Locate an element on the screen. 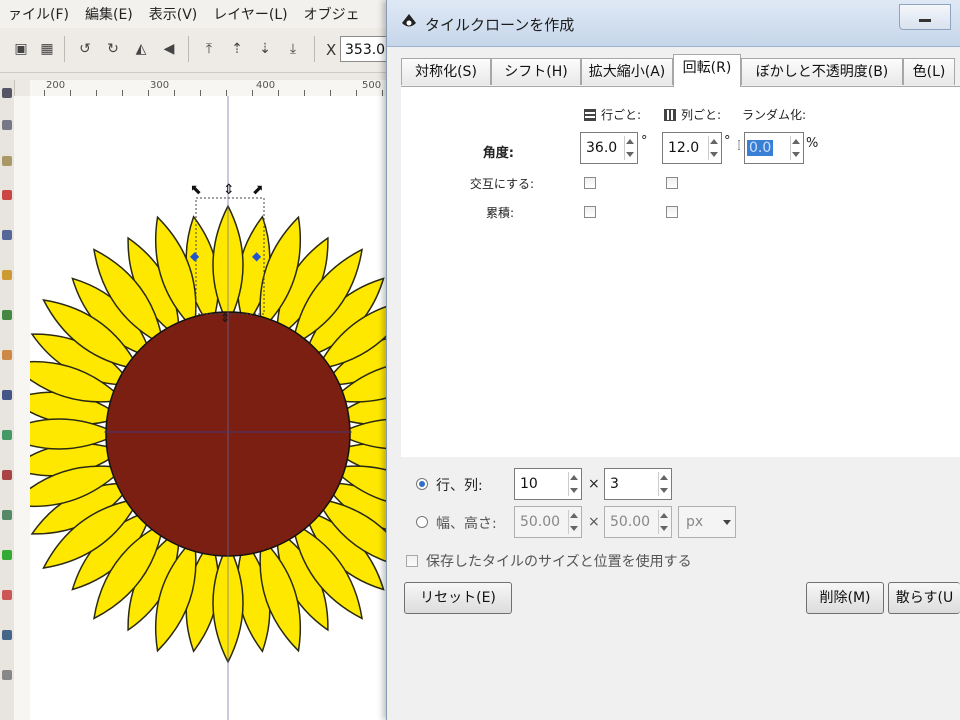 The width and height of the screenshot is (960, 720). spiral-tool-icon is located at coordinates (7, 355).